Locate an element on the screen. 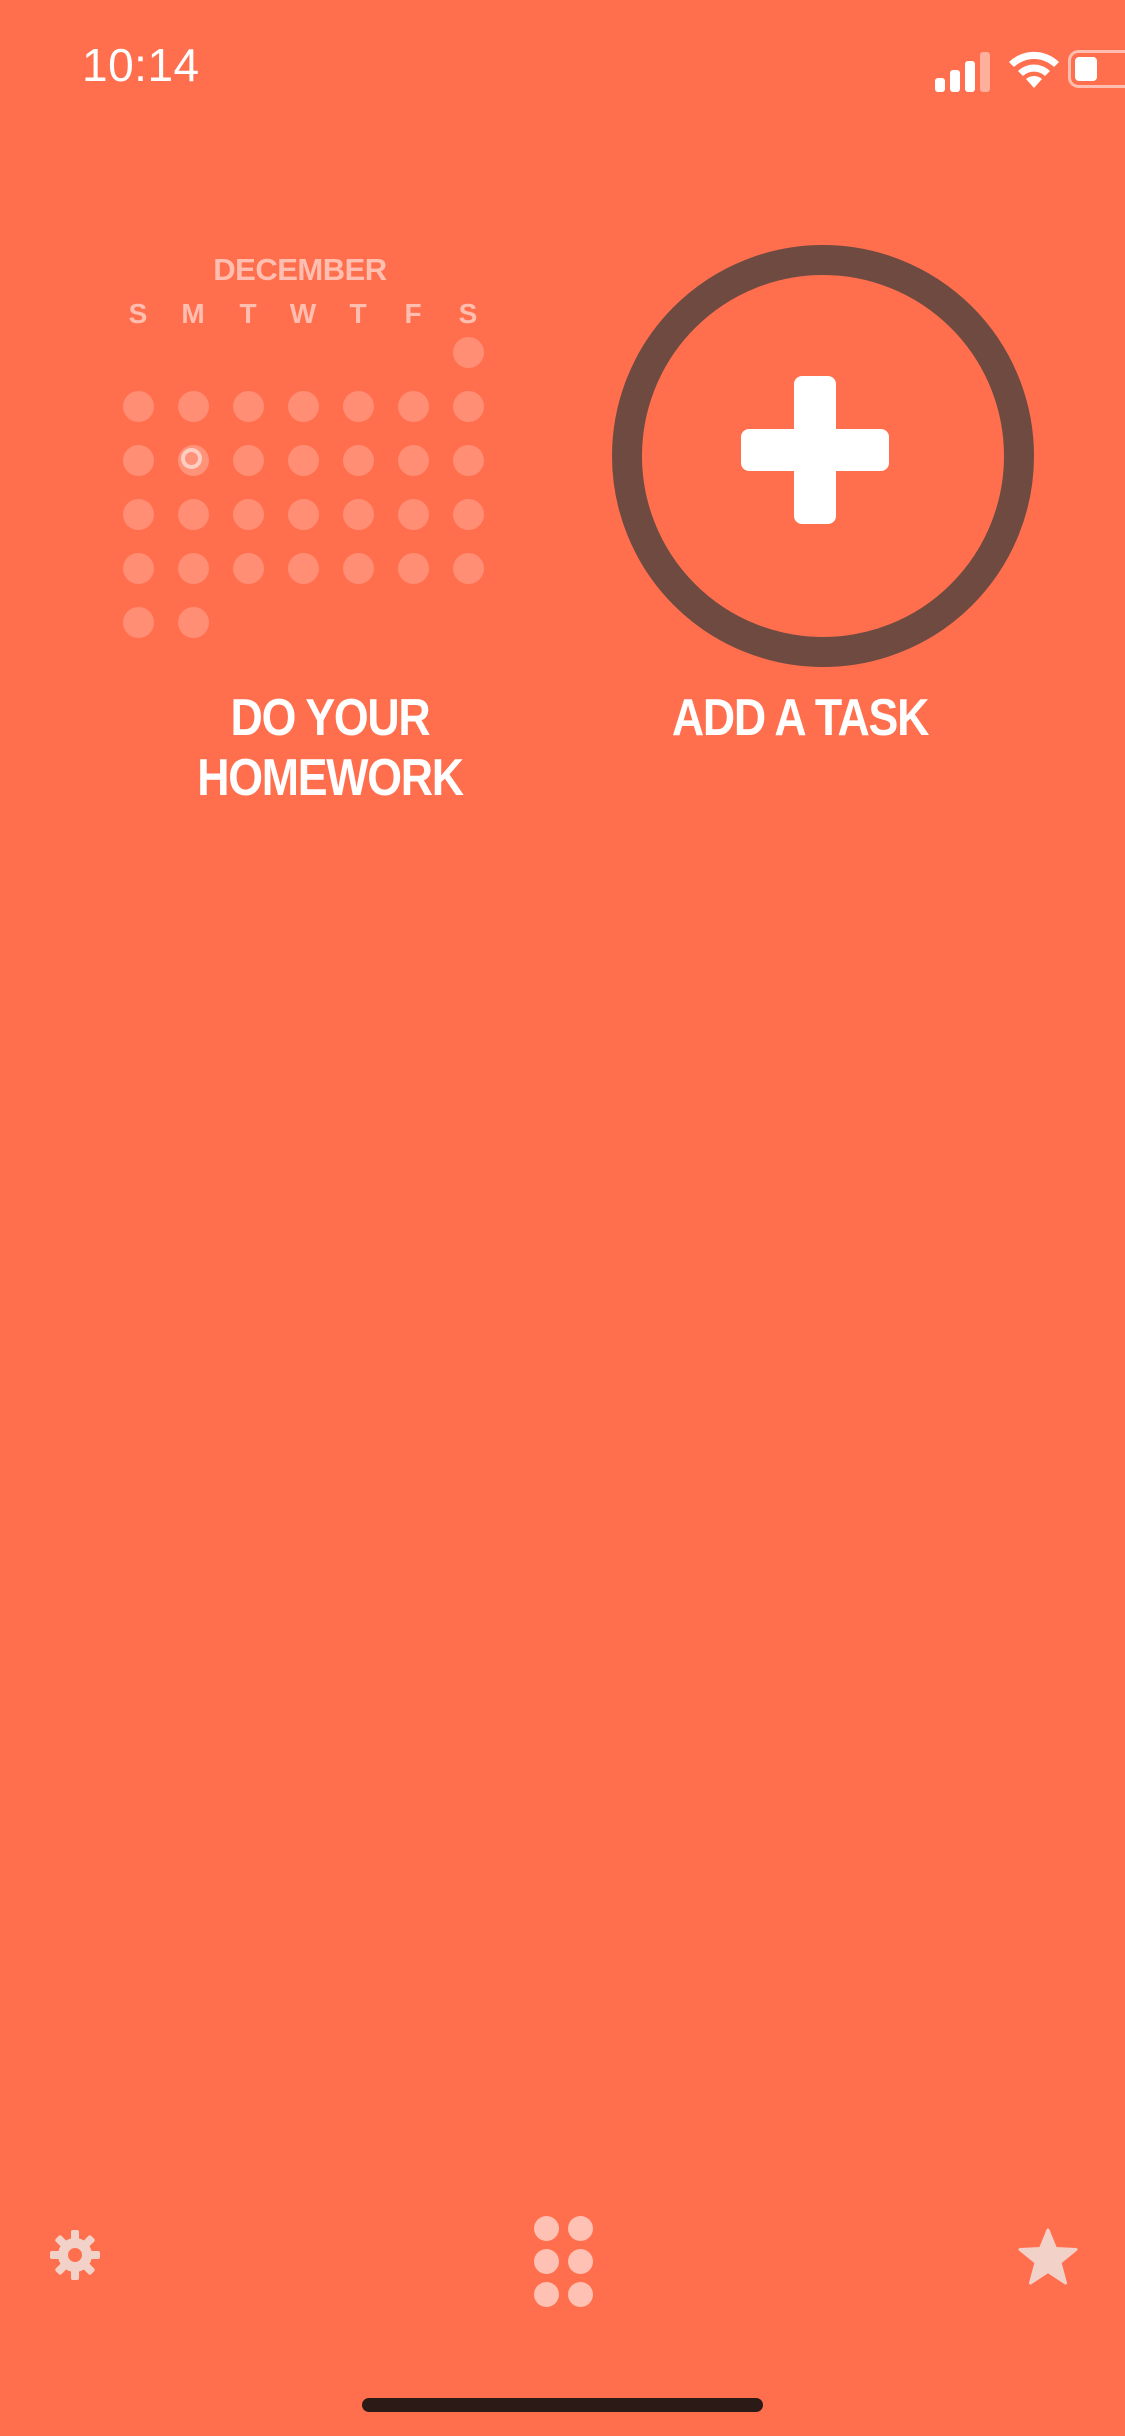 The height and width of the screenshot is (2436, 1125). add-task-label: ADD A TASK is located at coordinates (800, 718).